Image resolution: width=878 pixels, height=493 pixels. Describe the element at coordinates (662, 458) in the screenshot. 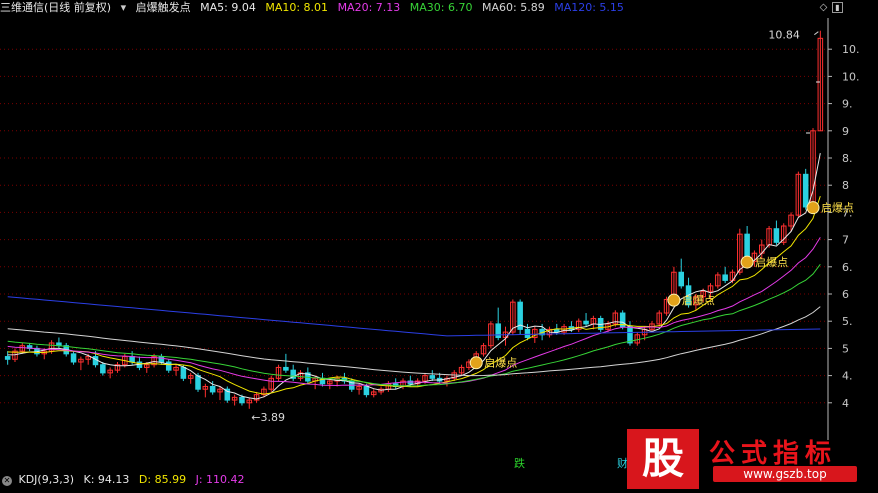

I see `logo-glyph: 股` at that location.